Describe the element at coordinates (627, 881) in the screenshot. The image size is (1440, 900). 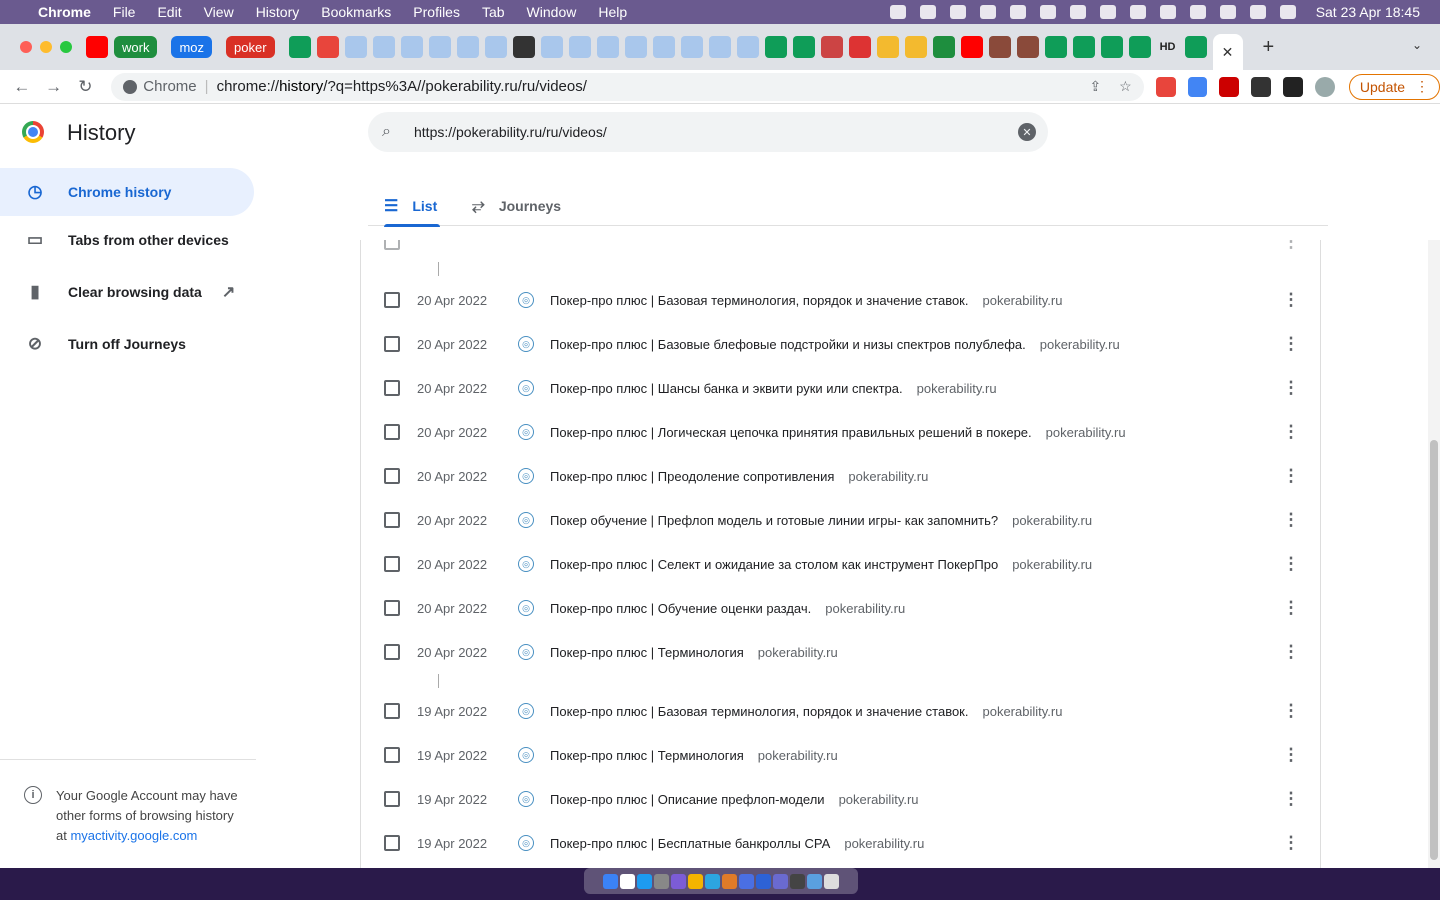
I see `calendar-icon` at that location.